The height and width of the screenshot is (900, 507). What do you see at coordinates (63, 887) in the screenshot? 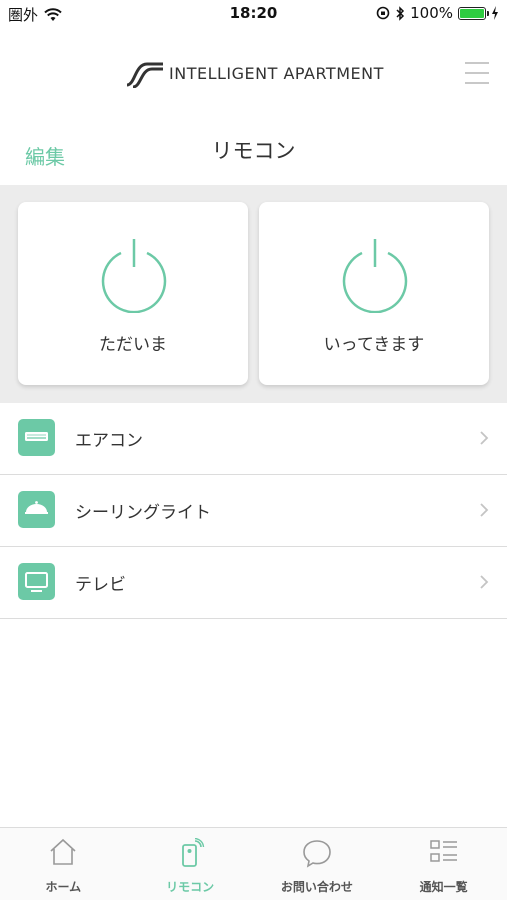
I see `tab-label: ホーム` at bounding box center [63, 887].